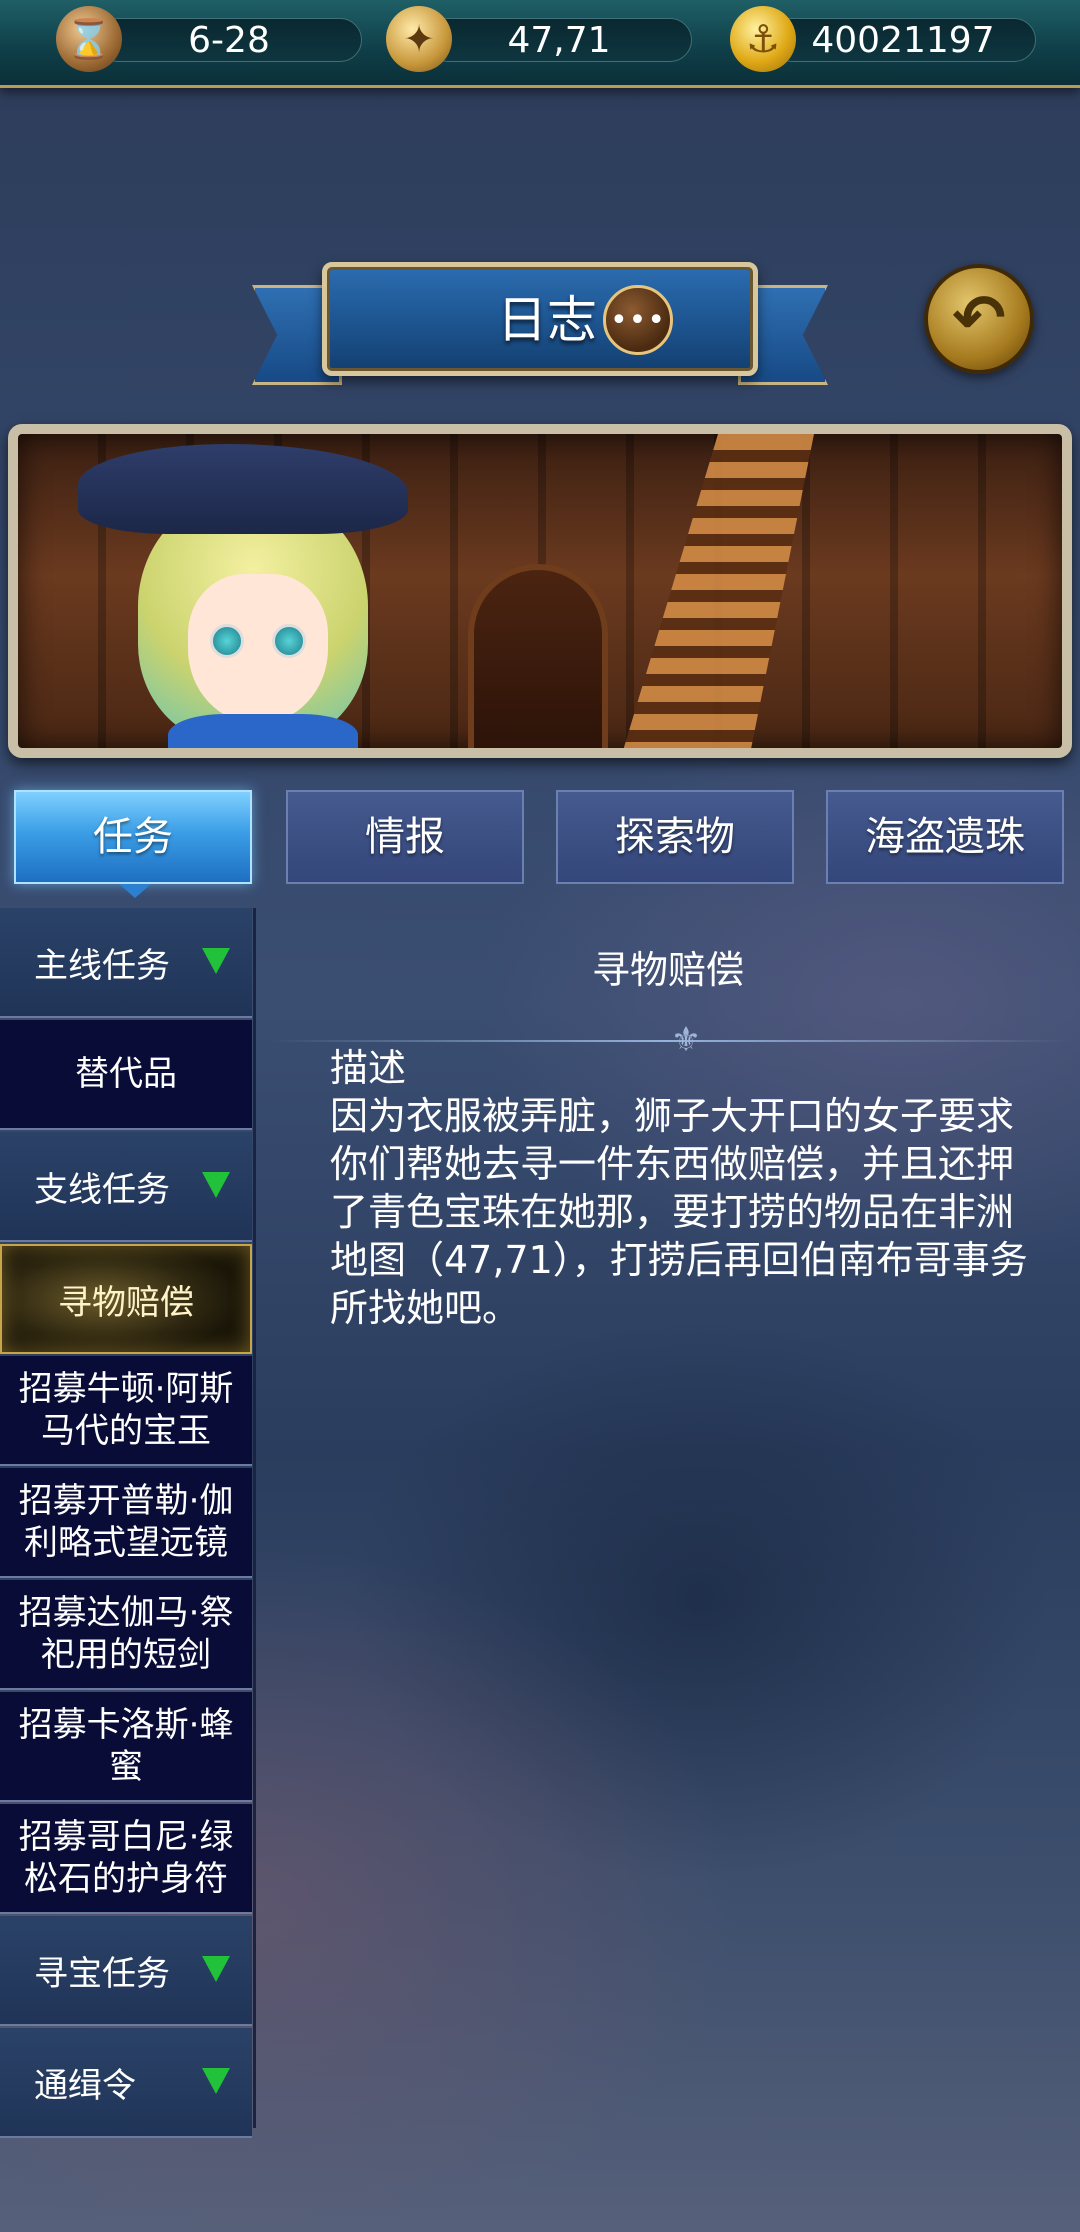  Describe the element at coordinates (102, 965) in the screenshot. I see `category-label: 主线任务` at that location.